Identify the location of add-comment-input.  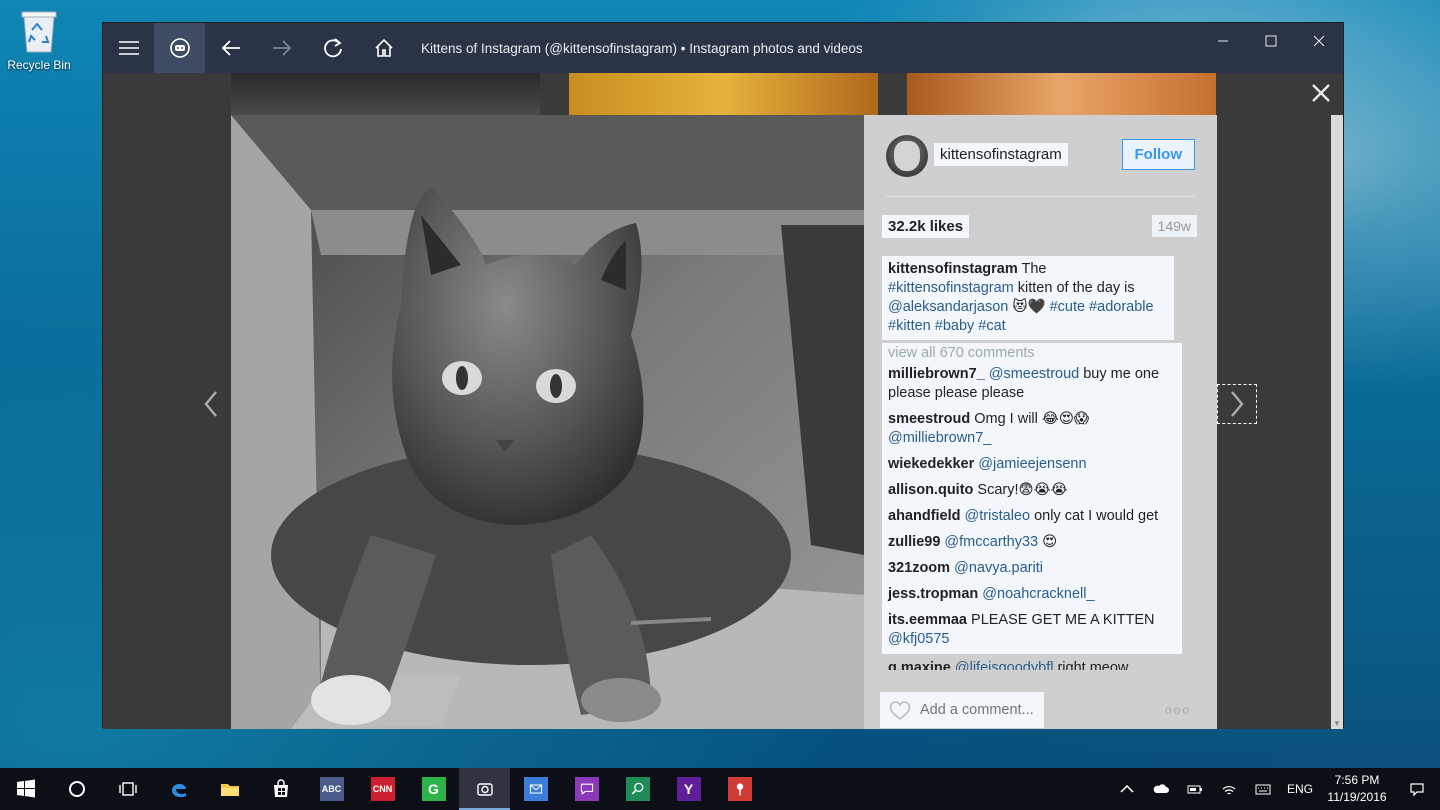
(979, 710).